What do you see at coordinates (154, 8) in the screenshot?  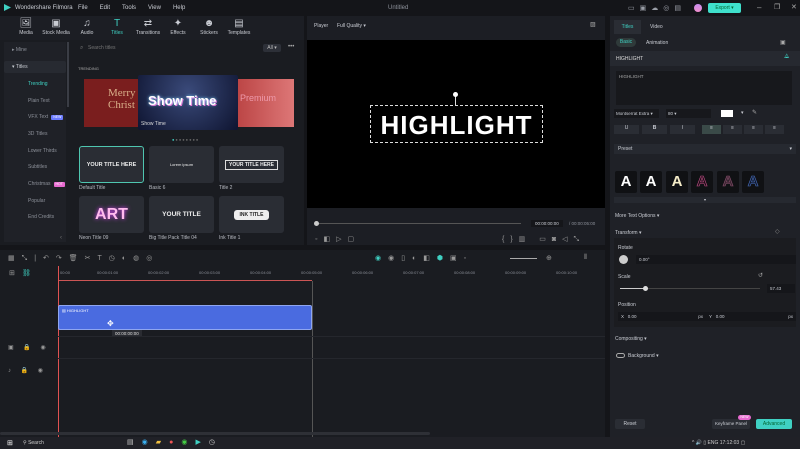 I see `menu-view: View` at bounding box center [154, 8].